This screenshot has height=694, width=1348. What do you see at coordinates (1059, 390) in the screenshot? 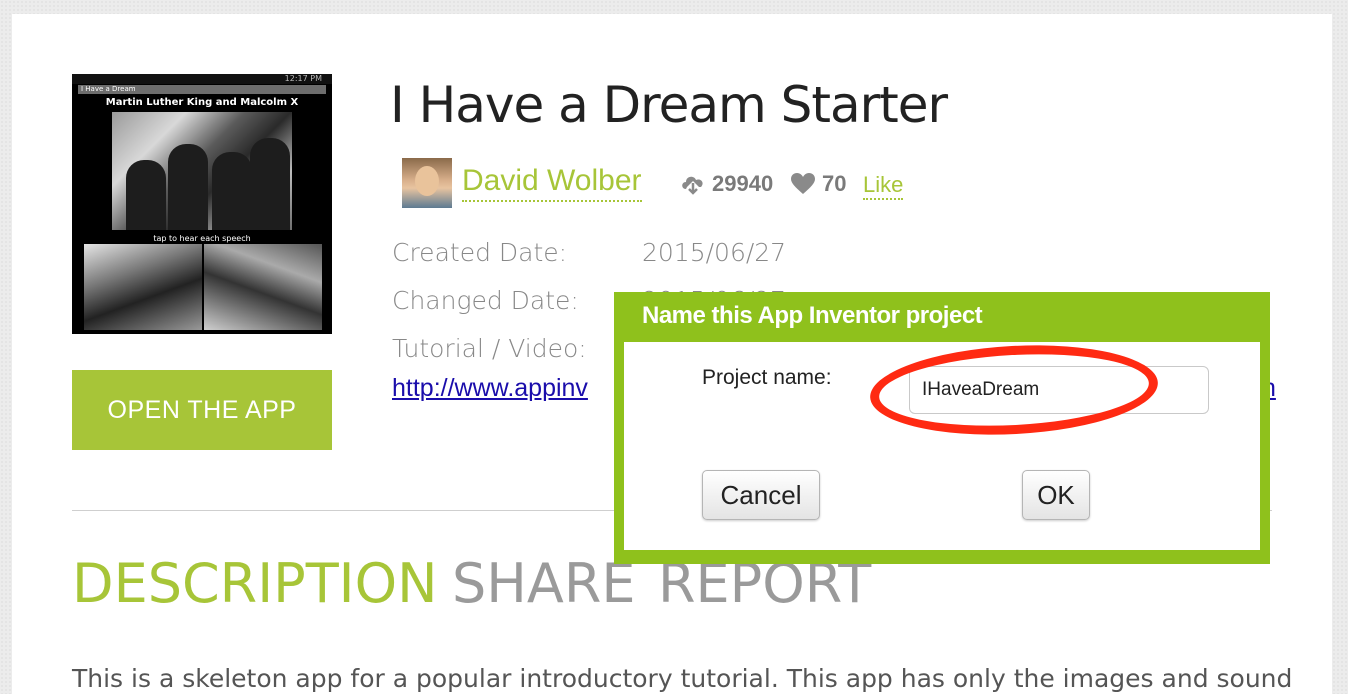
I see `project-name-input` at bounding box center [1059, 390].